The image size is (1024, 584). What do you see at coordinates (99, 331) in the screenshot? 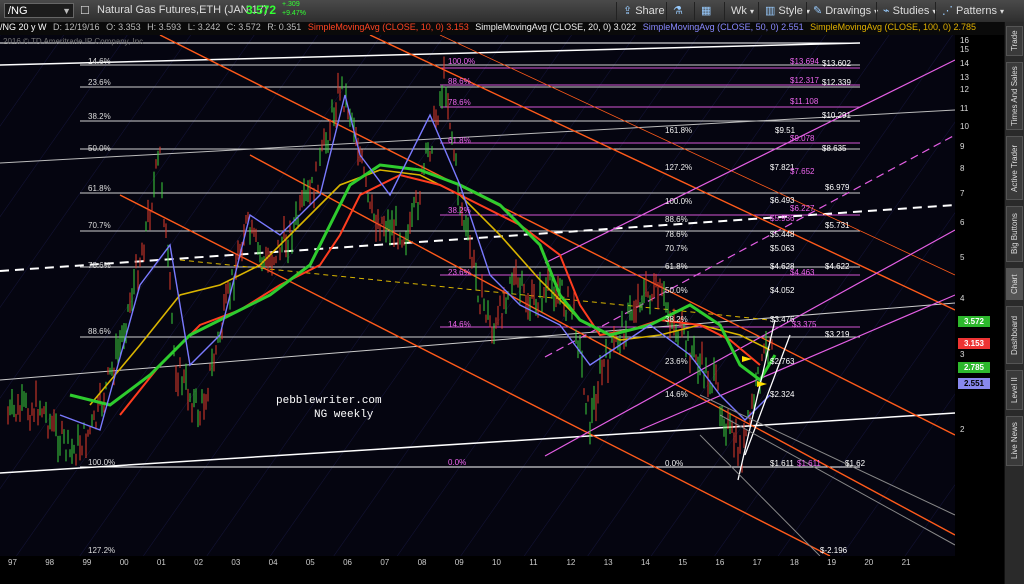
I see `fib-left-label: 88.6%` at bounding box center [99, 331].